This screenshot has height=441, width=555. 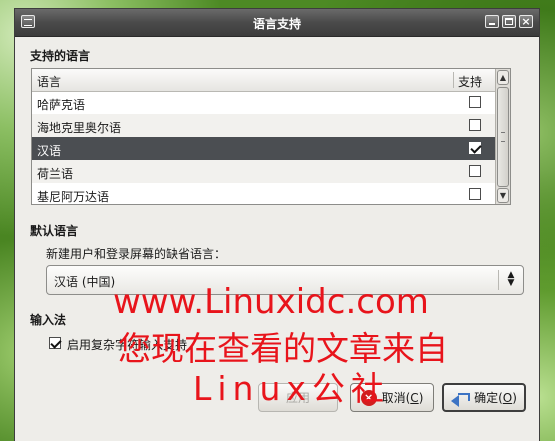 I want to click on vertical-scrollbar: ▲ ▼, so click(x=502, y=136).